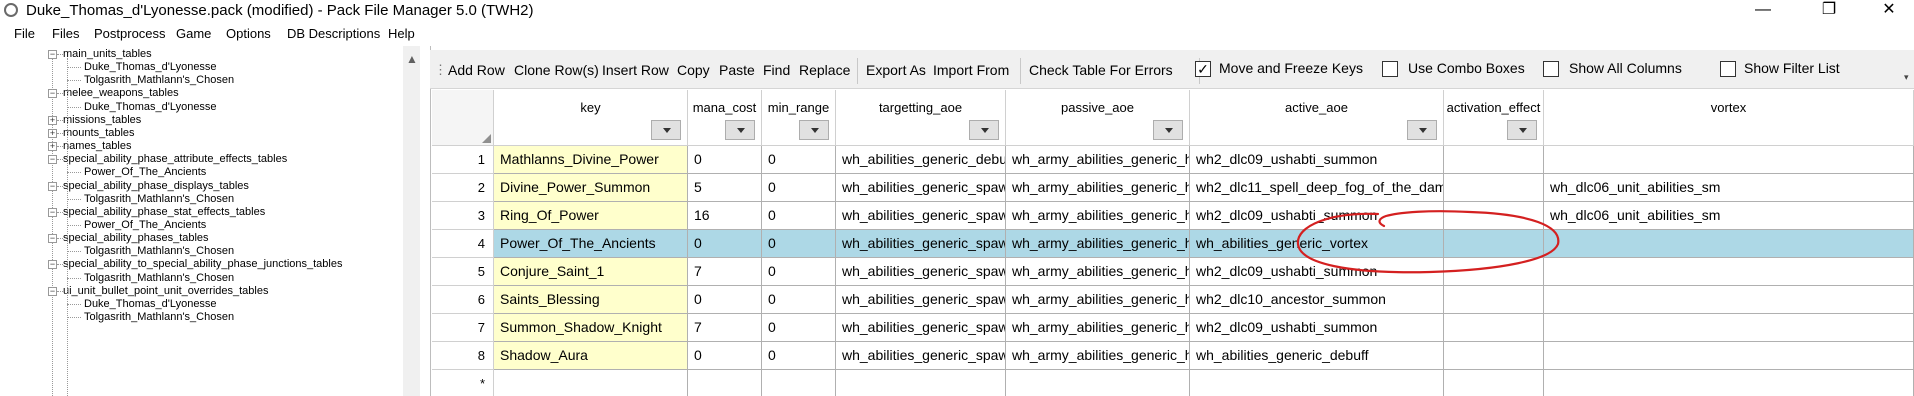 This screenshot has width=1914, height=396. Describe the element at coordinates (591, 328) in the screenshot. I see `table-cell-key: Summon_Shadow_Knight` at that location.